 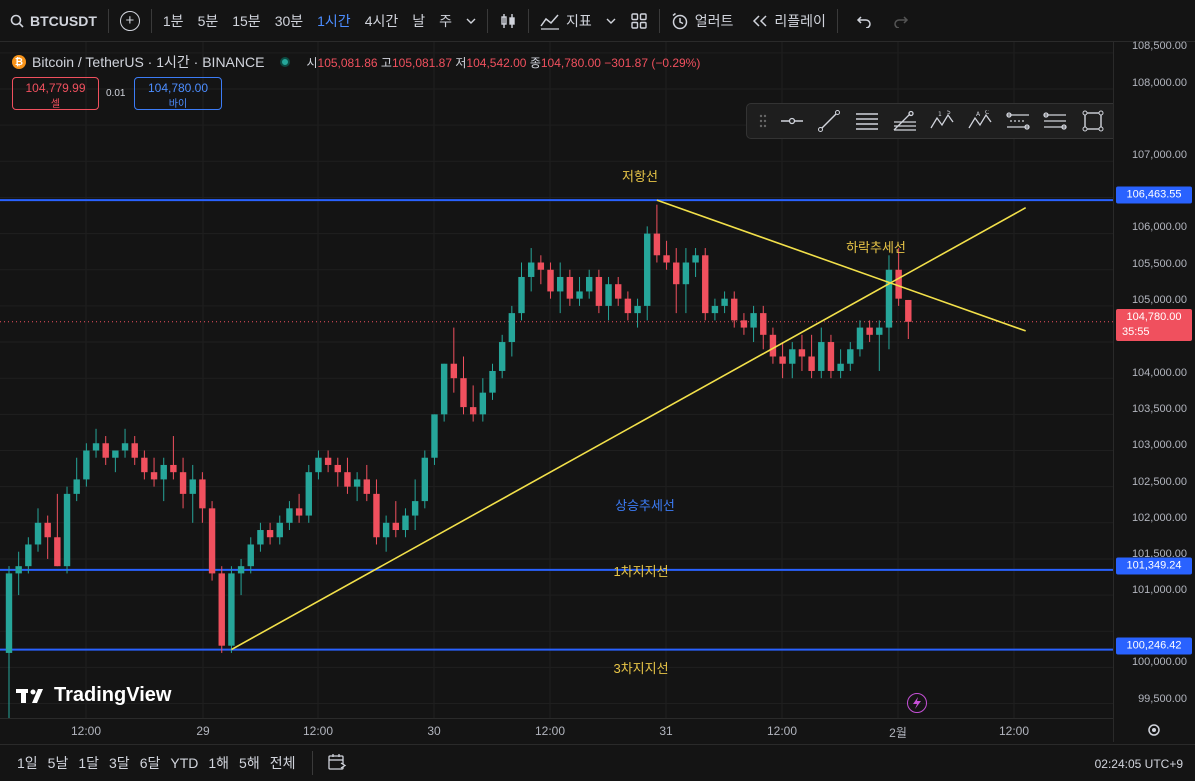 I want to click on time-tick: 2월, so click(x=898, y=733).